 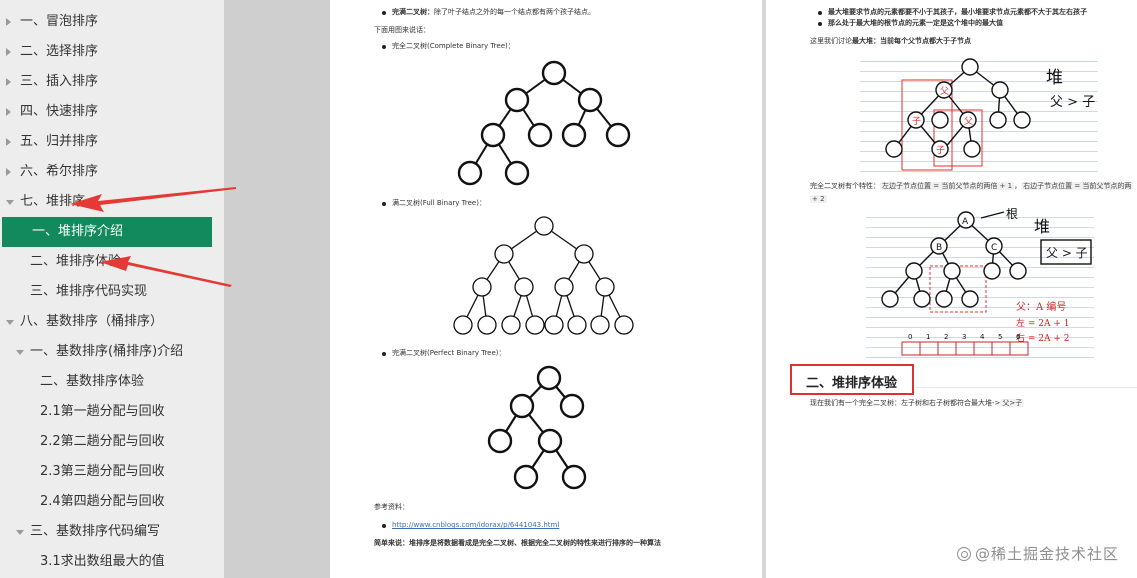 What do you see at coordinates (112, 22) in the screenshot?
I see `sidebar-item: 一、冒泡排序` at bounding box center [112, 22].